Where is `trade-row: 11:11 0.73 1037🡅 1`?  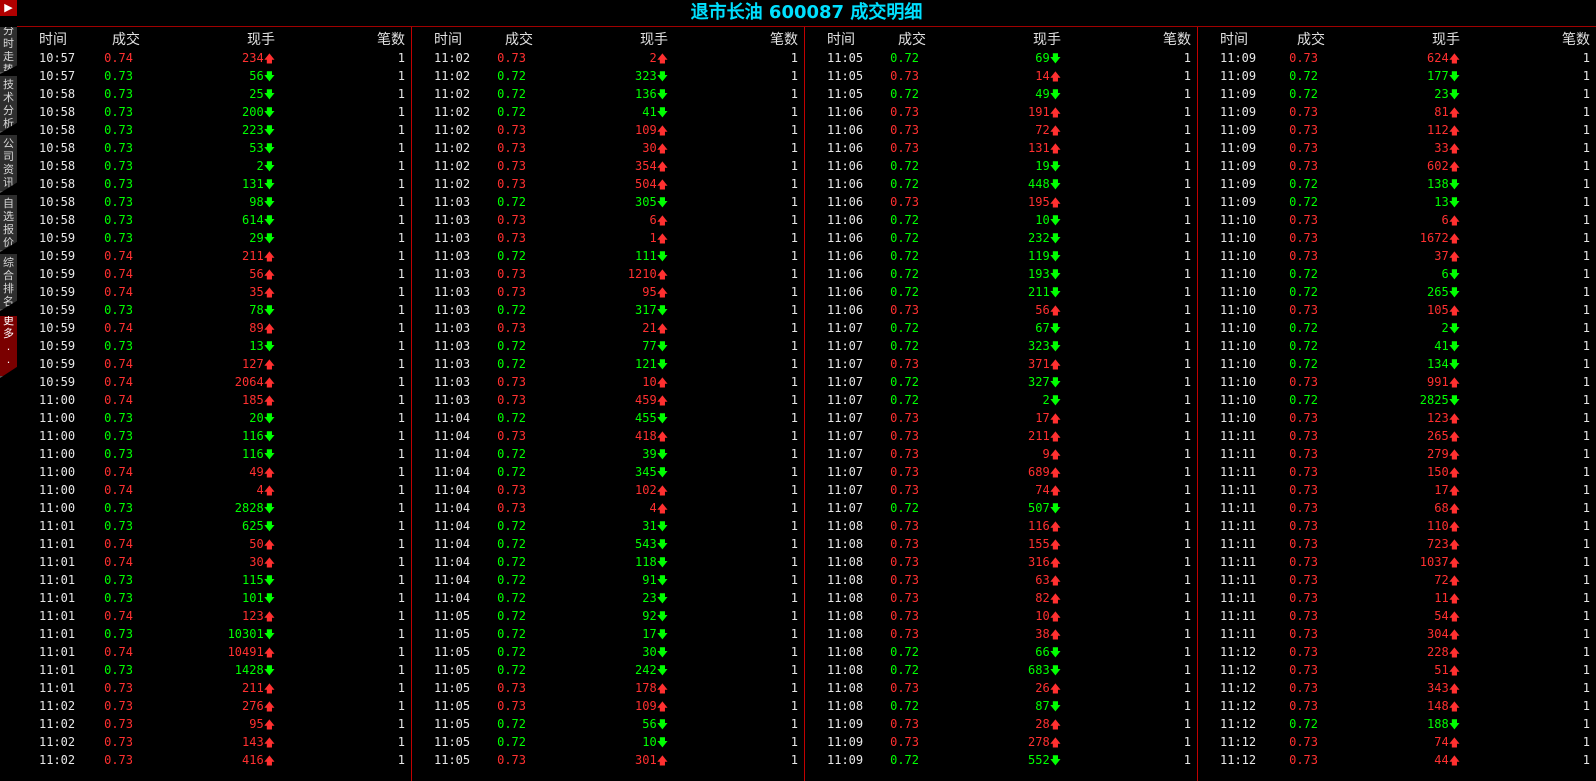
trade-row: 11:11 0.73 1037🡅 1 is located at coordinates (1397, 562).